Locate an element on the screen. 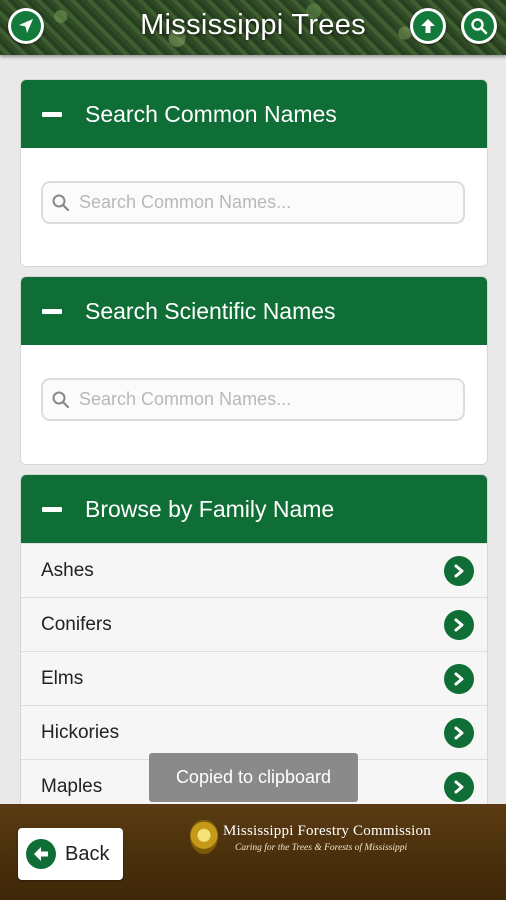  back-arrow-icon is located at coordinates (41, 854).